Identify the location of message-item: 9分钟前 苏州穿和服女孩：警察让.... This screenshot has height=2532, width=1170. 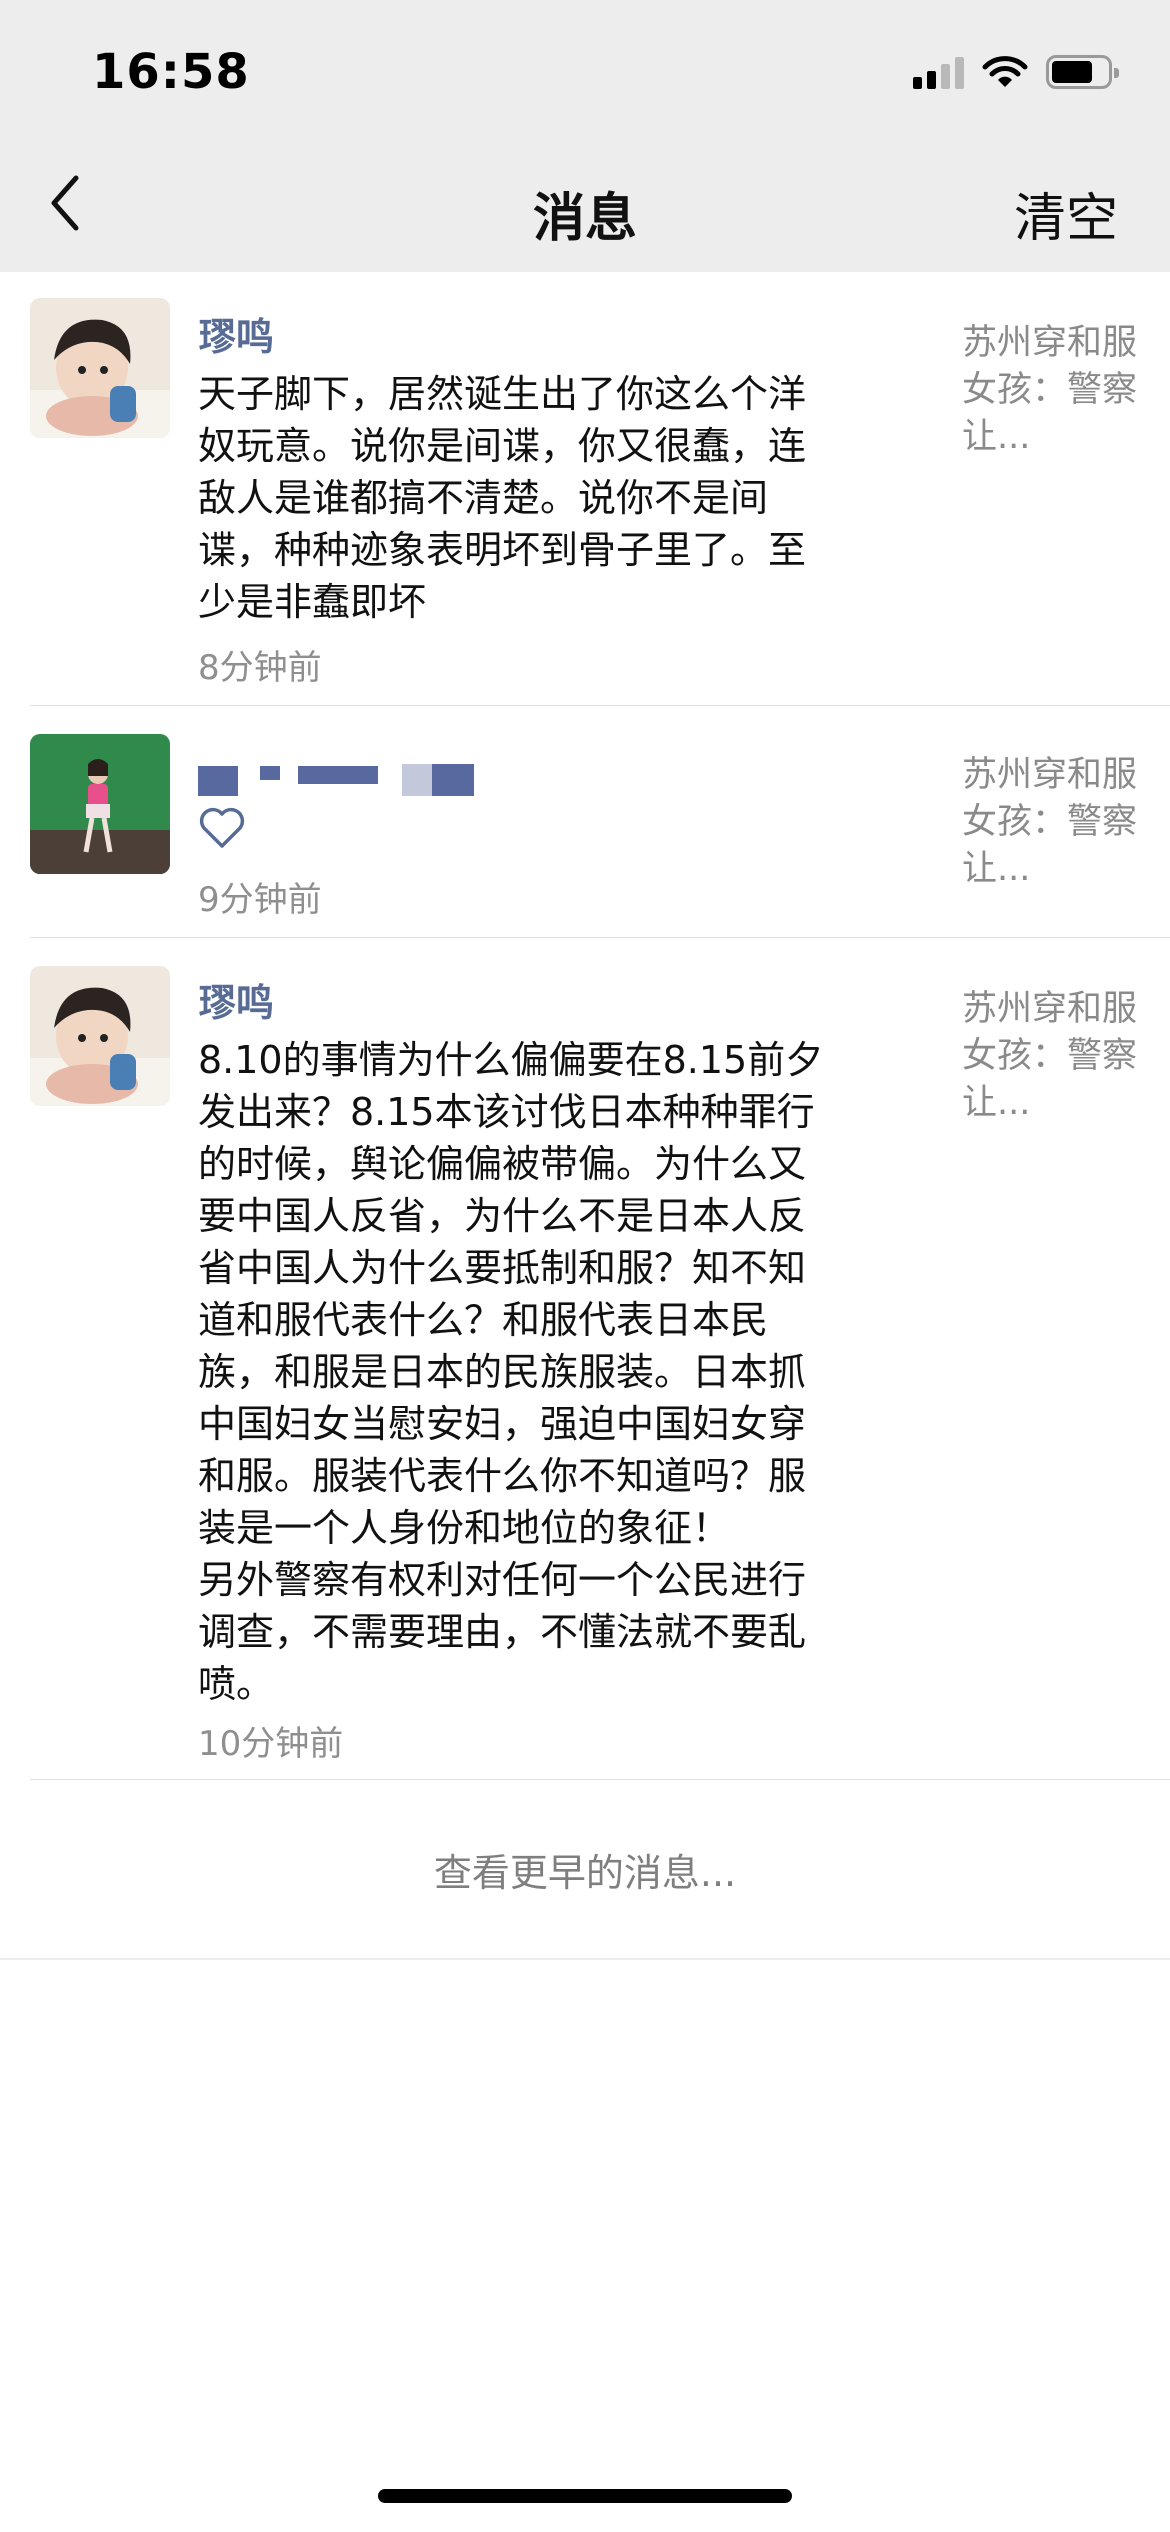
(585, 822).